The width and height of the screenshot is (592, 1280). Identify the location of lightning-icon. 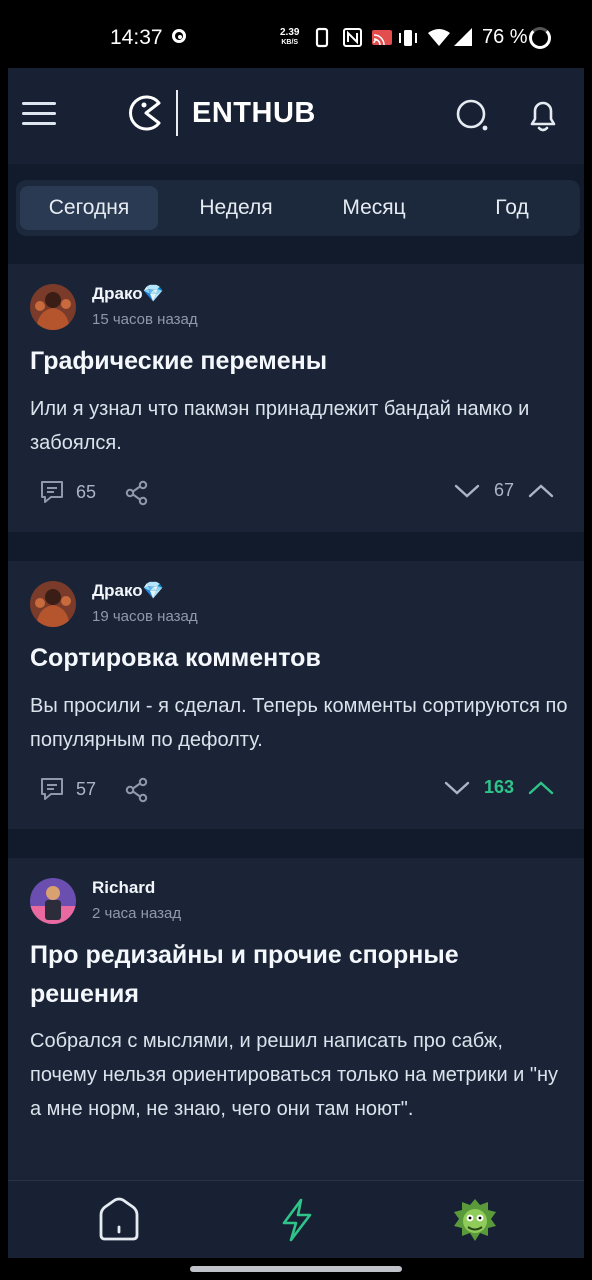
(297, 1220).